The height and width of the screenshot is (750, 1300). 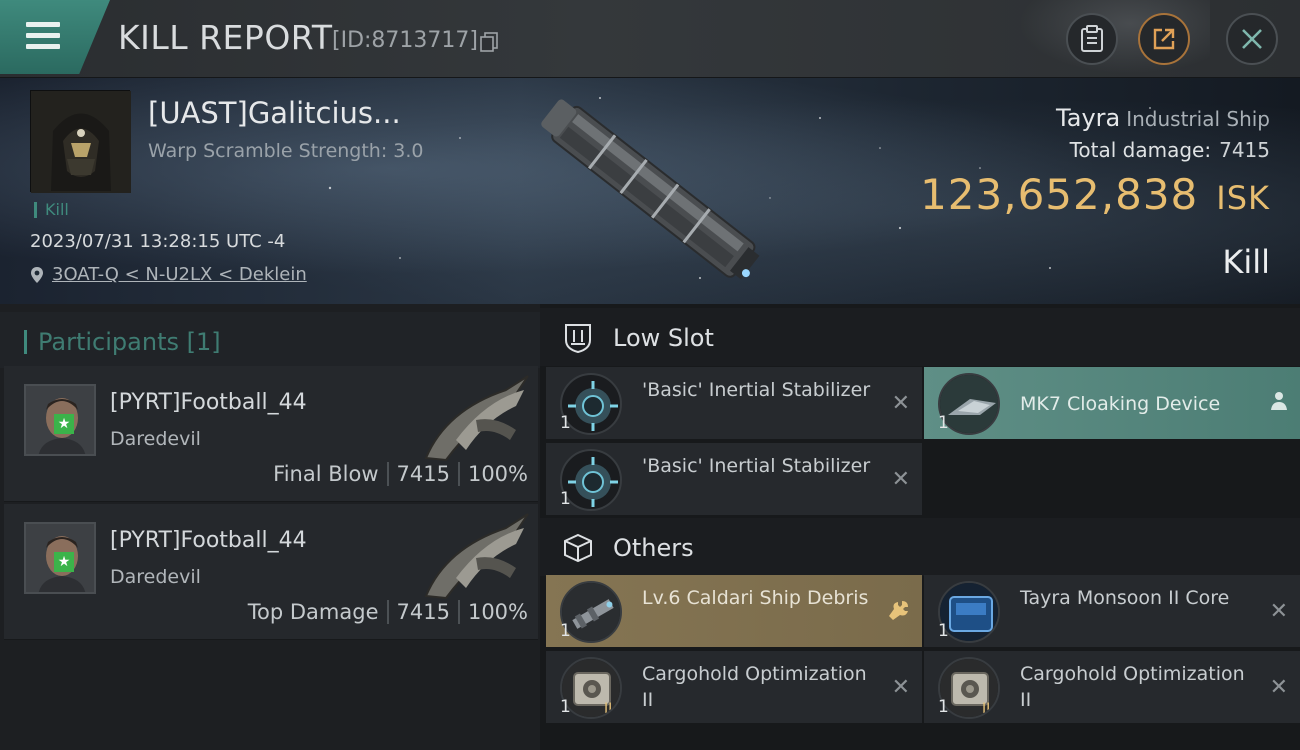 What do you see at coordinates (158, 241) in the screenshot?
I see `kill-timestamp: 2023/07/31 13:28:15 UTC -4` at bounding box center [158, 241].